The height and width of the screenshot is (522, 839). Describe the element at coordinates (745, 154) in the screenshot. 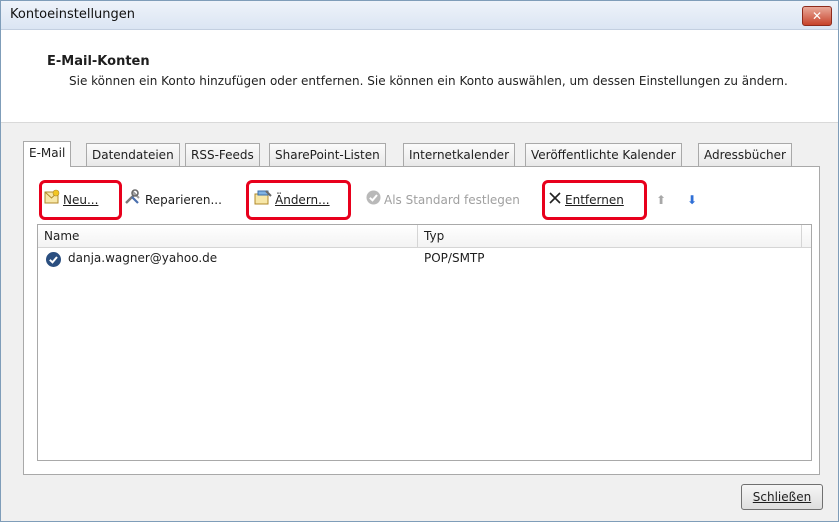

I see `tab-address-books: Adressbücher` at that location.